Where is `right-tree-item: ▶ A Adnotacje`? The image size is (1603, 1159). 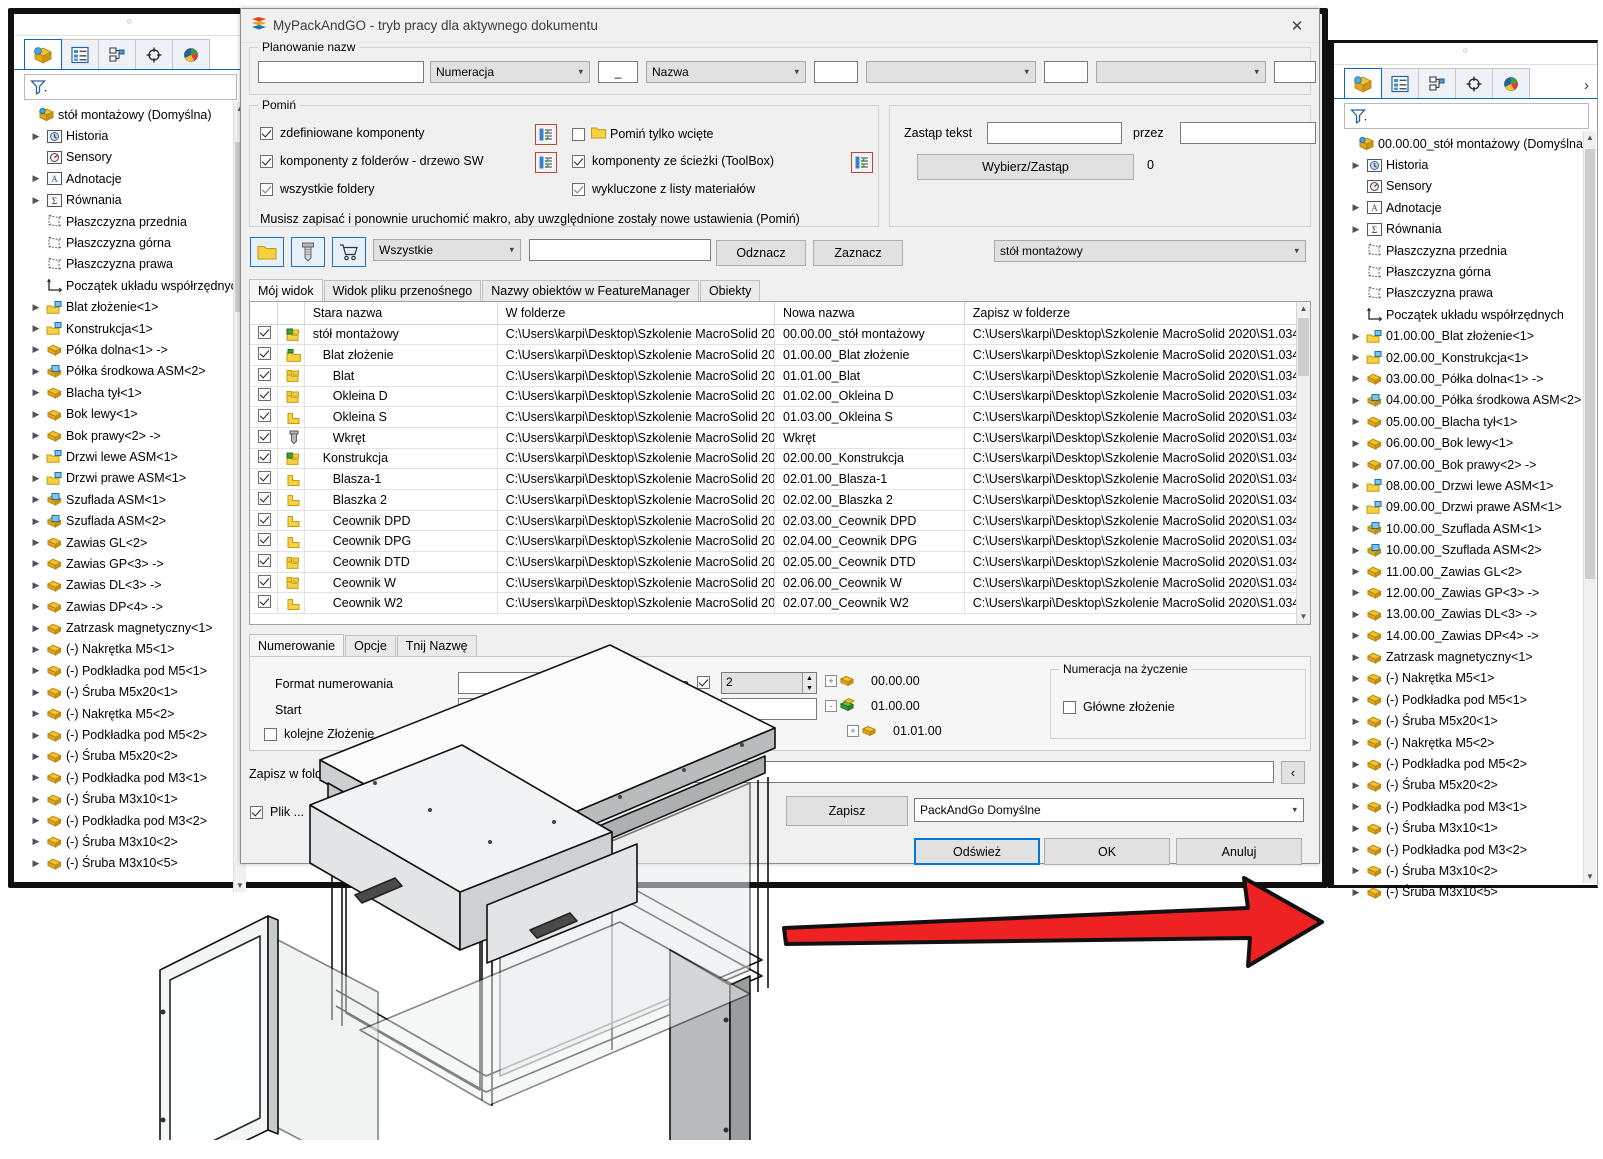
right-tree-item: ▶ A Adnotacje is located at coordinates (1468, 207).